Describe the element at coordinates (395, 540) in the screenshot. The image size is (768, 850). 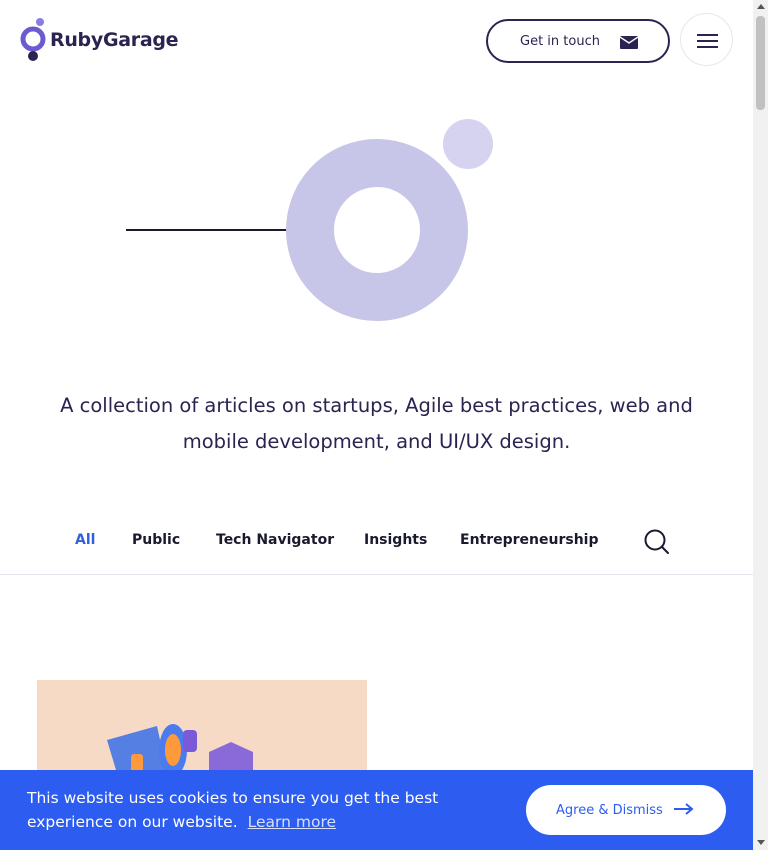
I see `tab-insights: Insights` at that location.